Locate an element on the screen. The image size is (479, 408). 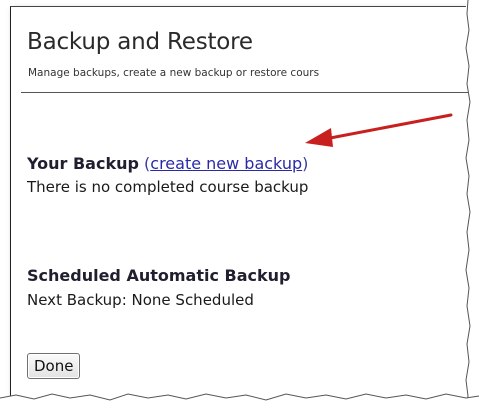
paren-close: ) is located at coordinates (305, 163).